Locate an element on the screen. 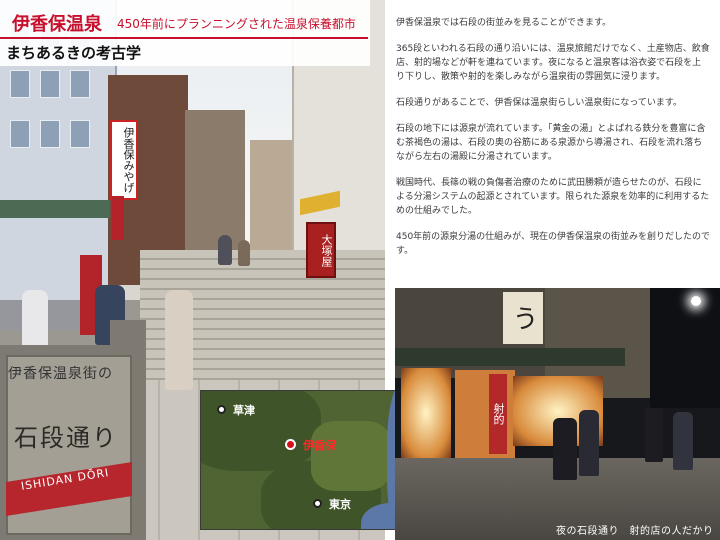 The image size is (720, 540). lit-shop is located at coordinates (426, 413).